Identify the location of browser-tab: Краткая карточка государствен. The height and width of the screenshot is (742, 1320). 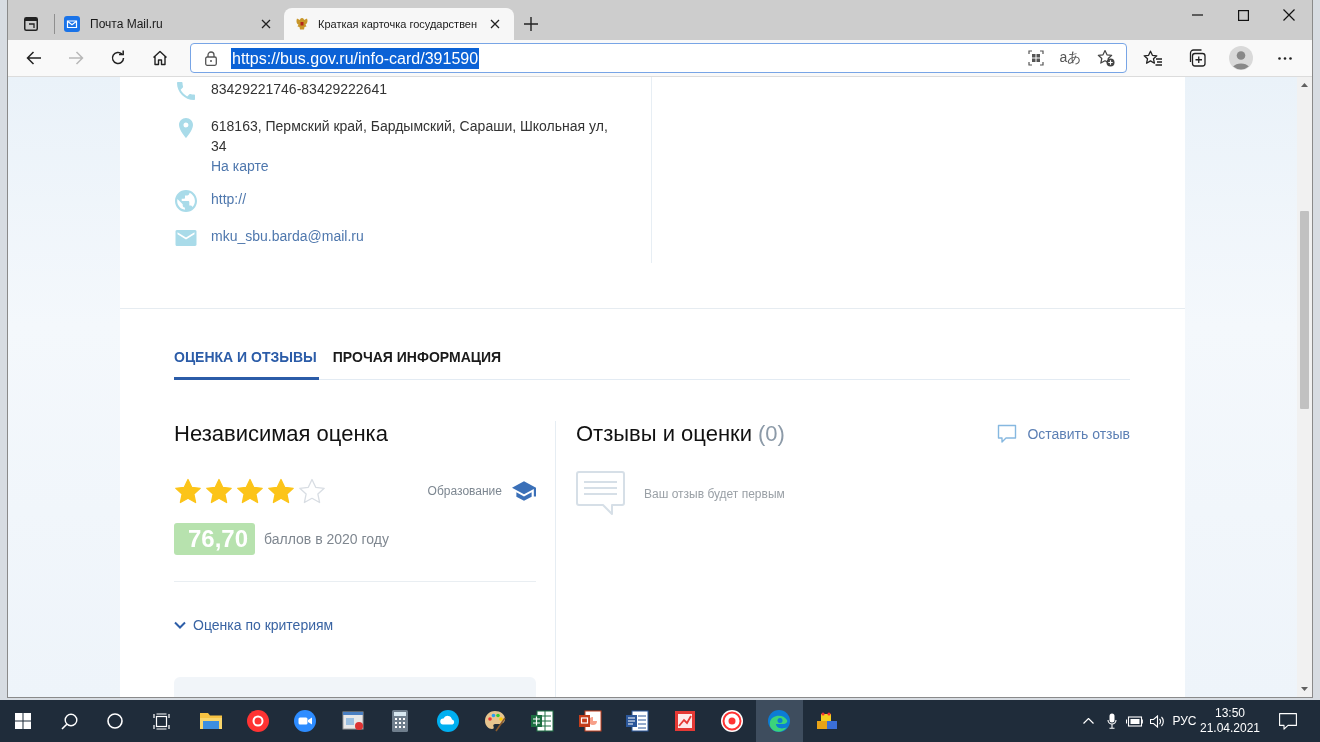
(399, 24).